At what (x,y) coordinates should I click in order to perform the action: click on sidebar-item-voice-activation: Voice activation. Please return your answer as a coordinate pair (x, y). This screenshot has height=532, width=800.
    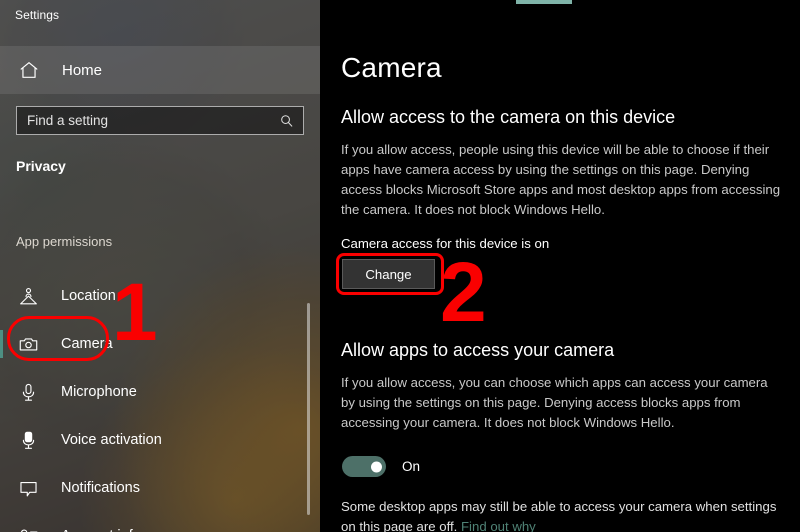
    Looking at the image, I should click on (160, 440).